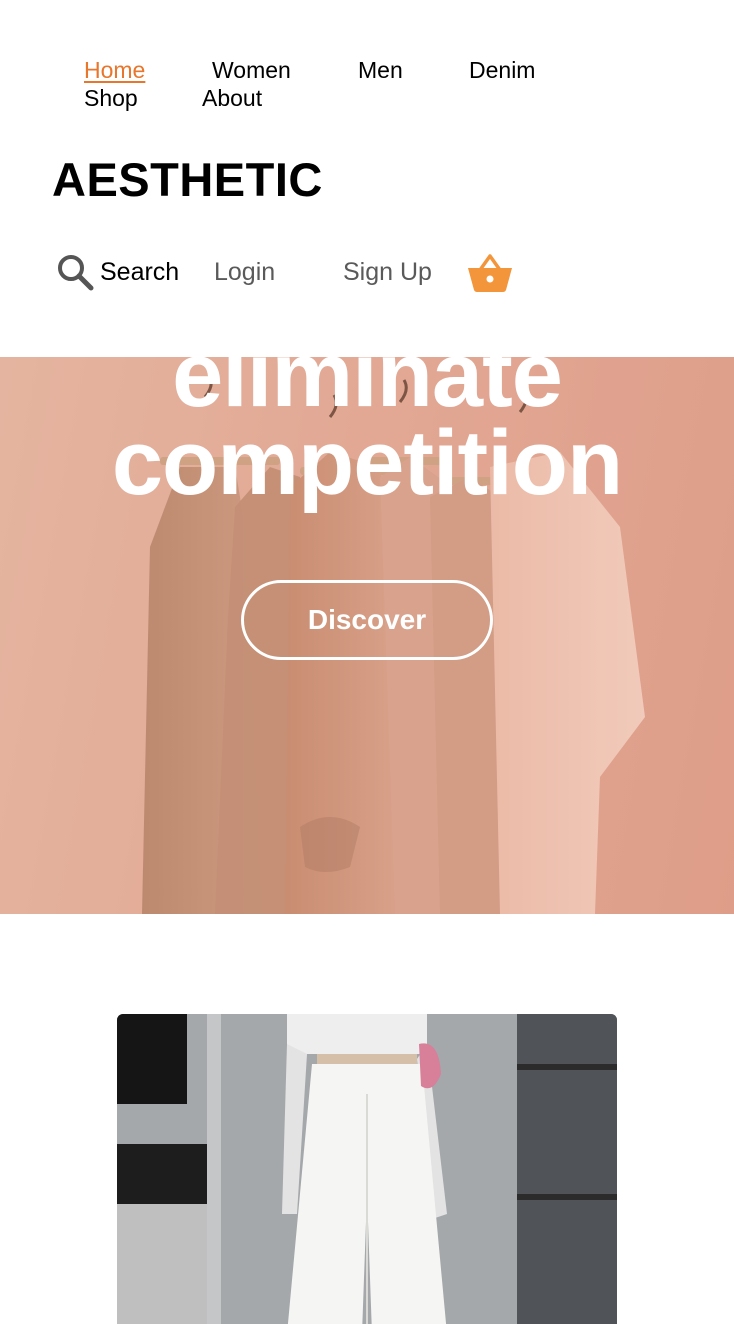  I want to click on nav-shop-link: Shop, so click(111, 98).